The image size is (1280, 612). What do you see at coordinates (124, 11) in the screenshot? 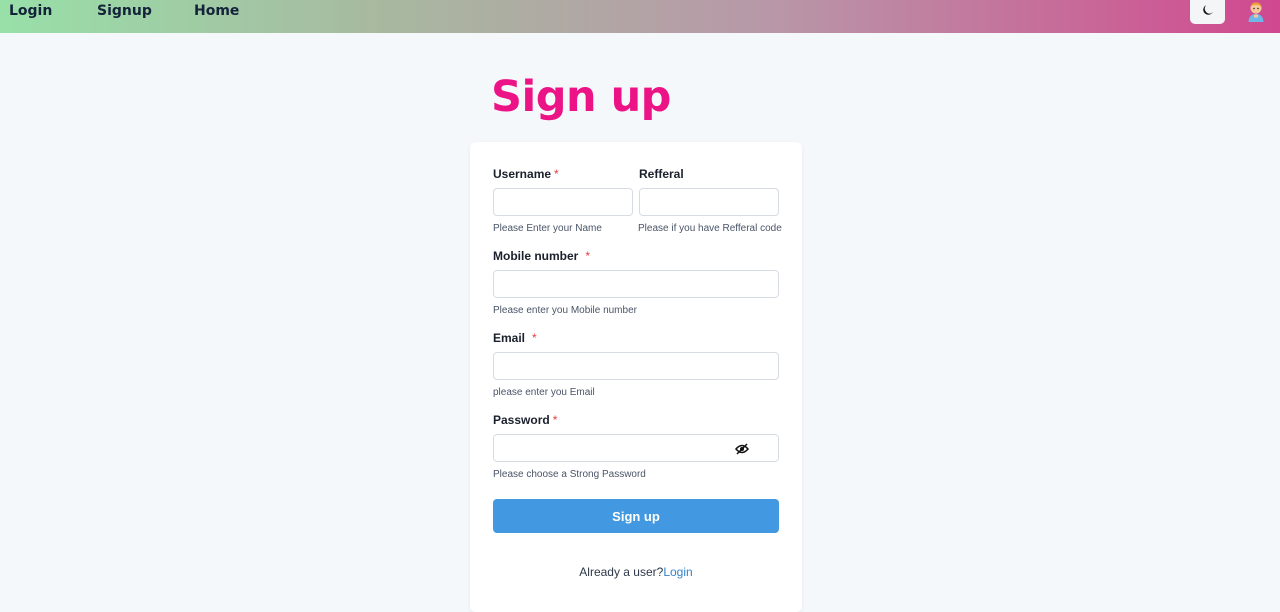
I see `nav-signup-link: Signup` at bounding box center [124, 11].